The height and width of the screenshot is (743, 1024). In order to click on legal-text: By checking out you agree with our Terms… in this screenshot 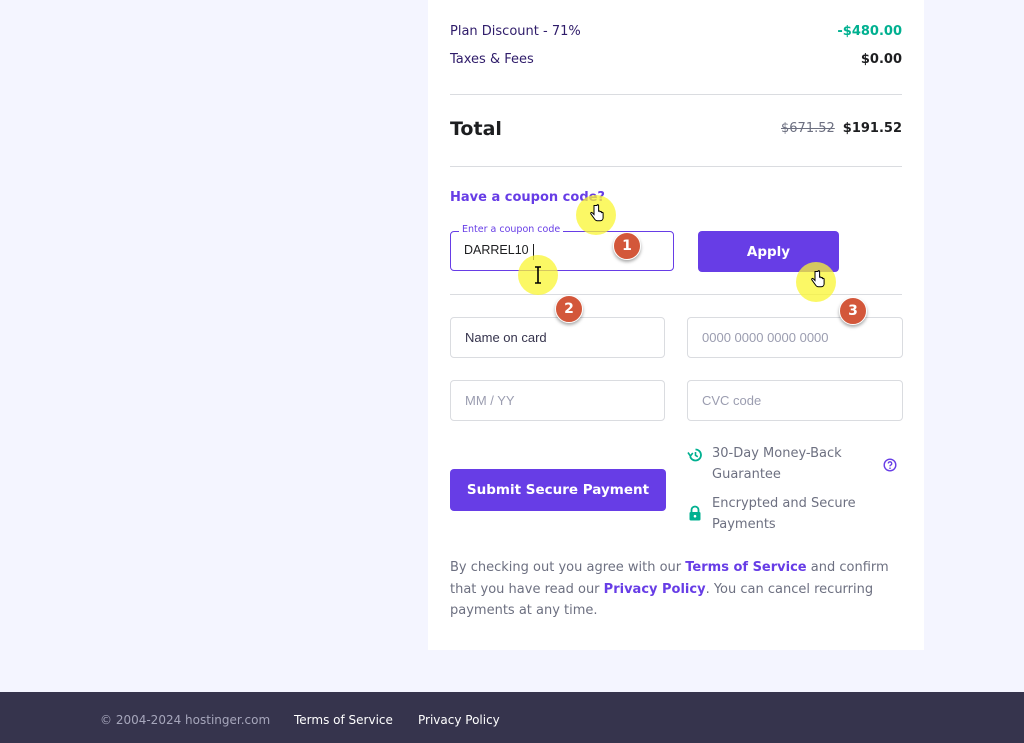, I will do `click(672, 589)`.